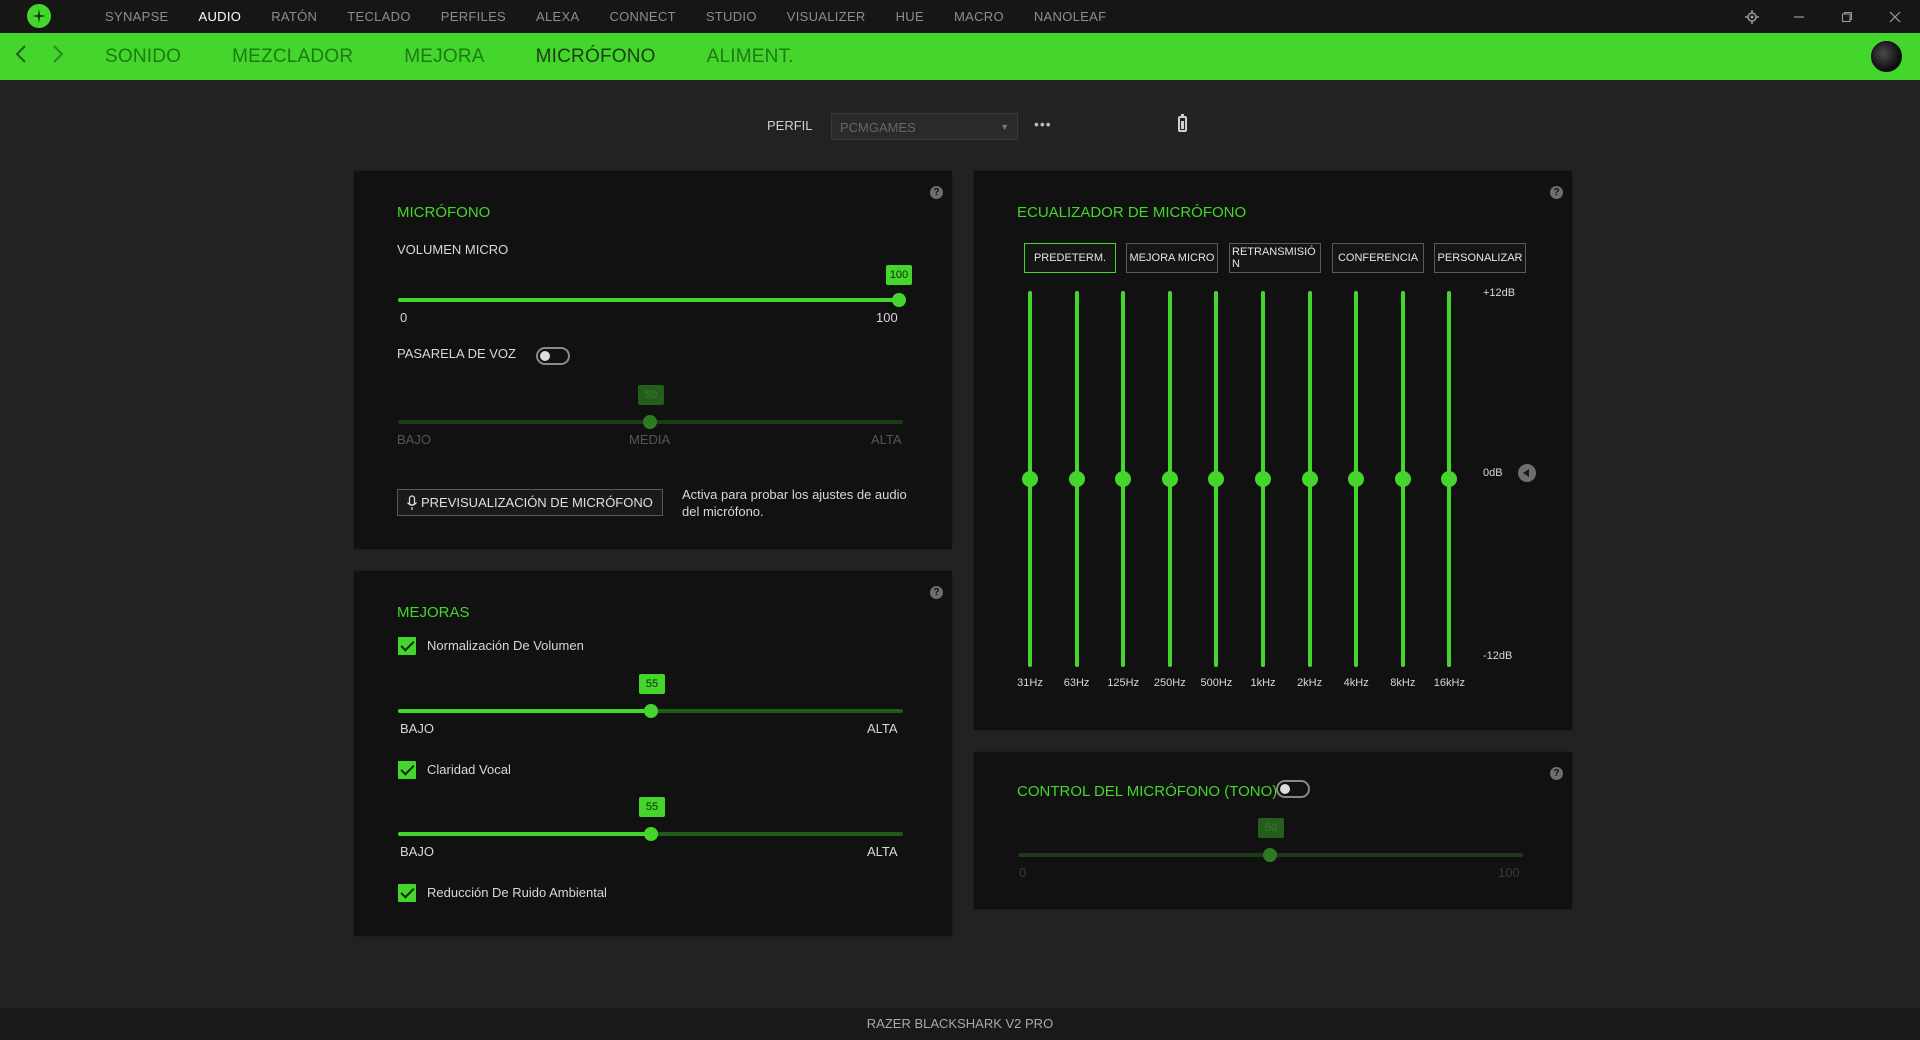 This screenshot has height=1040, width=1920. Describe the element at coordinates (444, 212) in the screenshot. I see `microphone-title: MICRÓFONO` at that location.